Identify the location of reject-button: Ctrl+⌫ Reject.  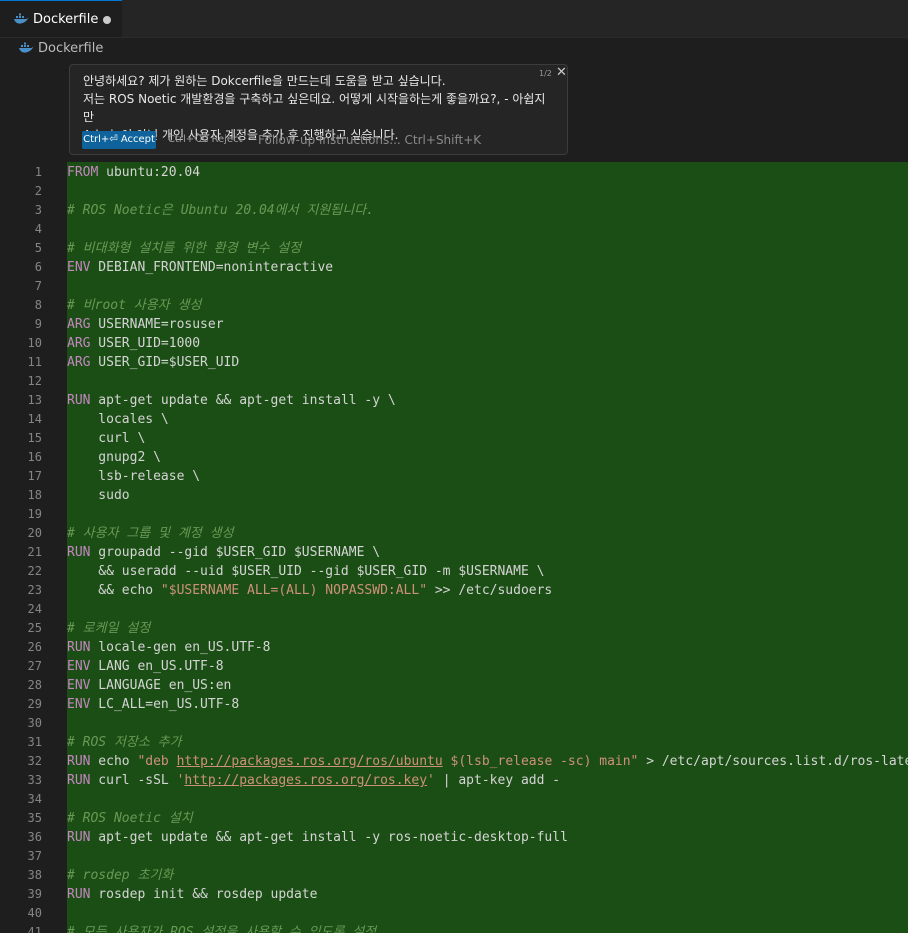
(205, 140).